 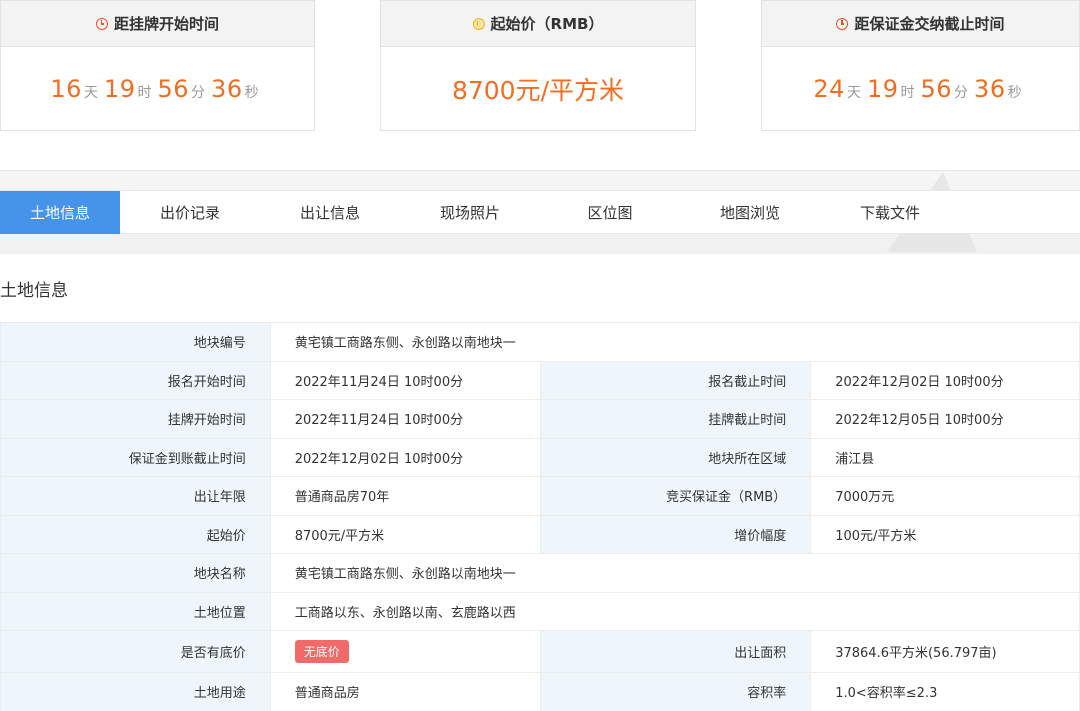 I want to click on table-row: 是否有底价 无底价 出让面积 37864.6平方米(56.797亩), so click(x=540, y=651).